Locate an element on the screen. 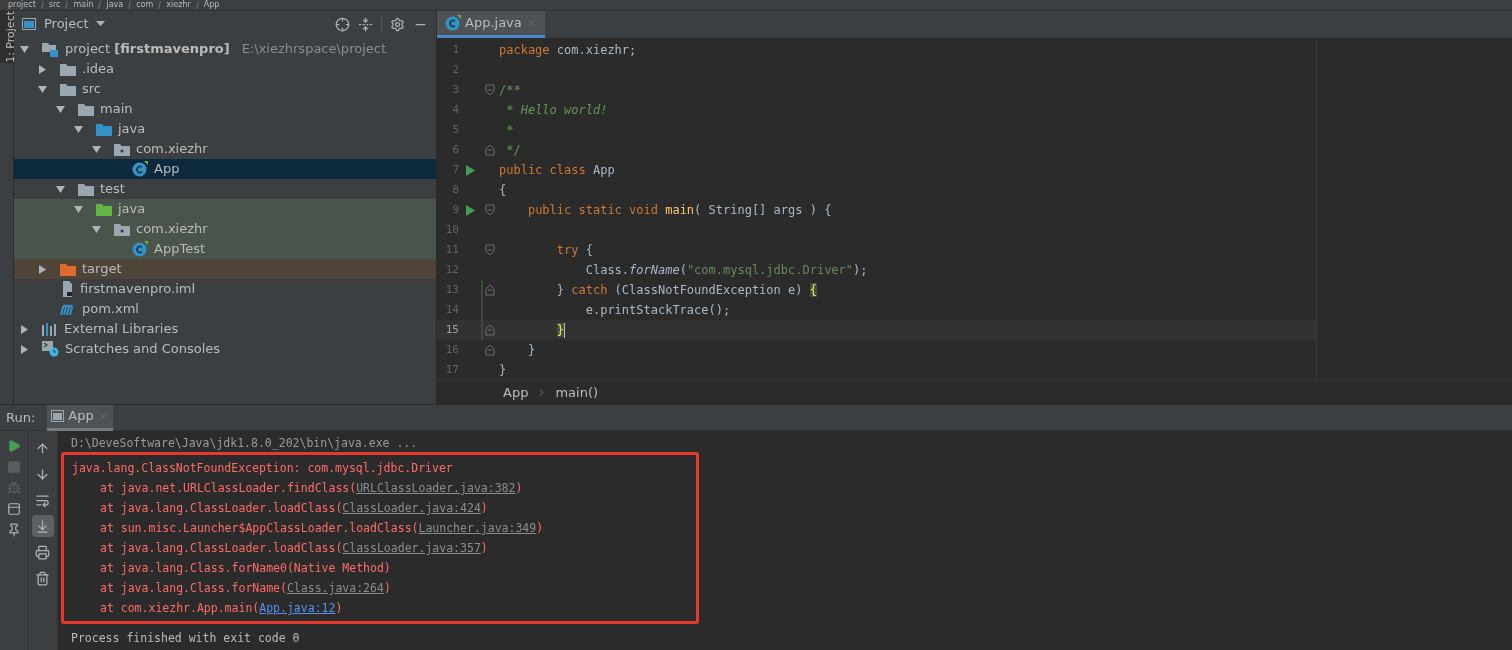 The image size is (1512, 650). tree-item: main is located at coordinates (225, 109).